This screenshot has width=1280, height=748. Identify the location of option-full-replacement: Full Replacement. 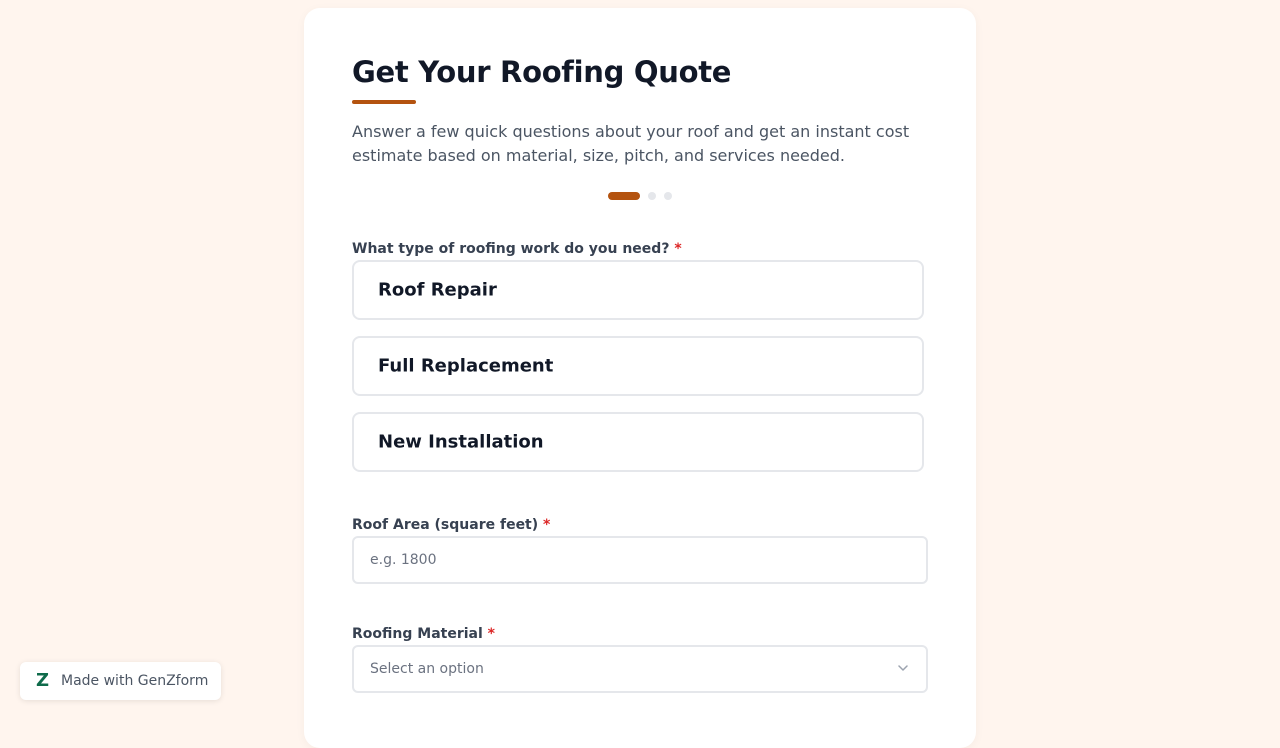
(638, 366).